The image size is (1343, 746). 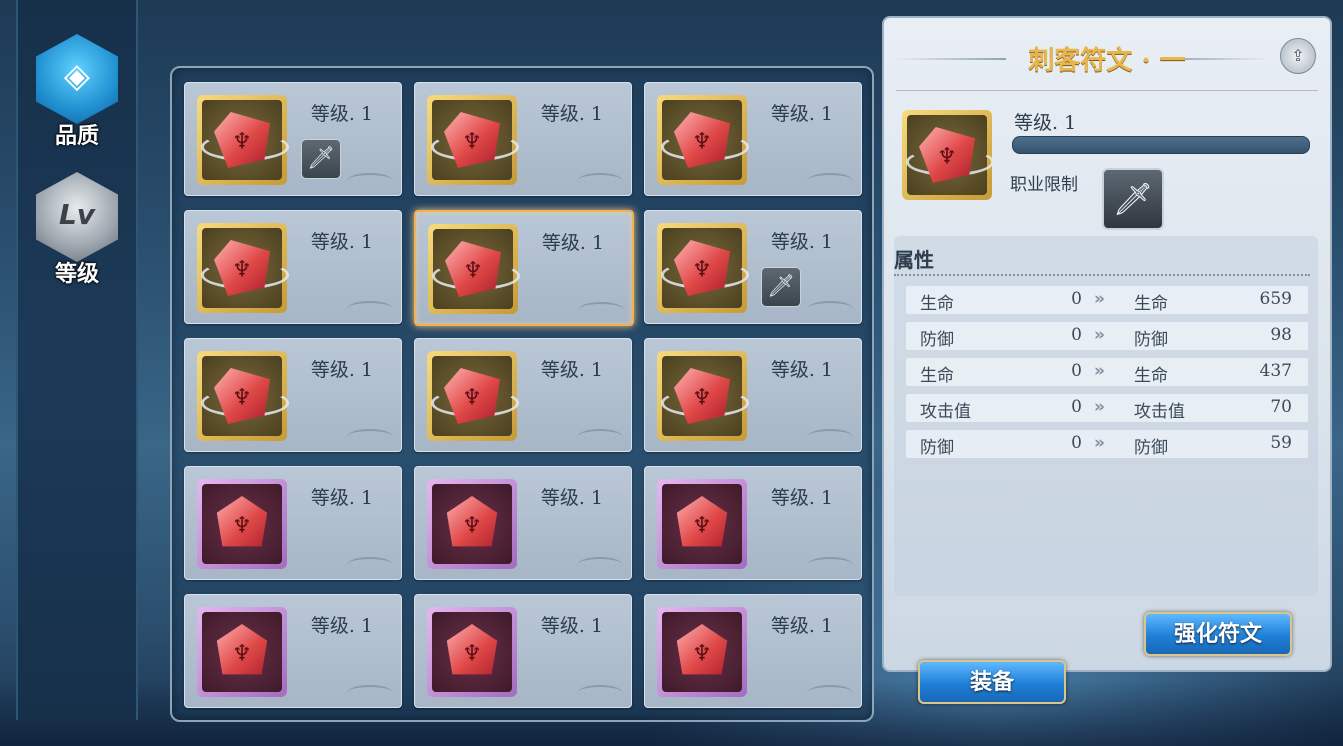 I want to click on detail-level: 等级. 1, so click(x=1045, y=123).